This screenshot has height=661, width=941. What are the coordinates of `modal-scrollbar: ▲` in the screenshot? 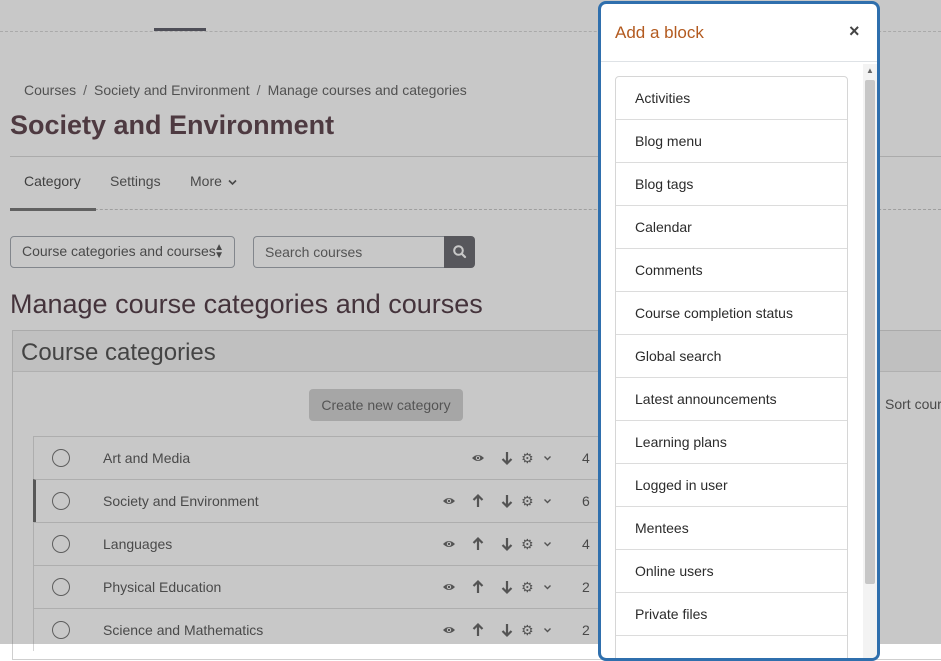 It's located at (870, 361).